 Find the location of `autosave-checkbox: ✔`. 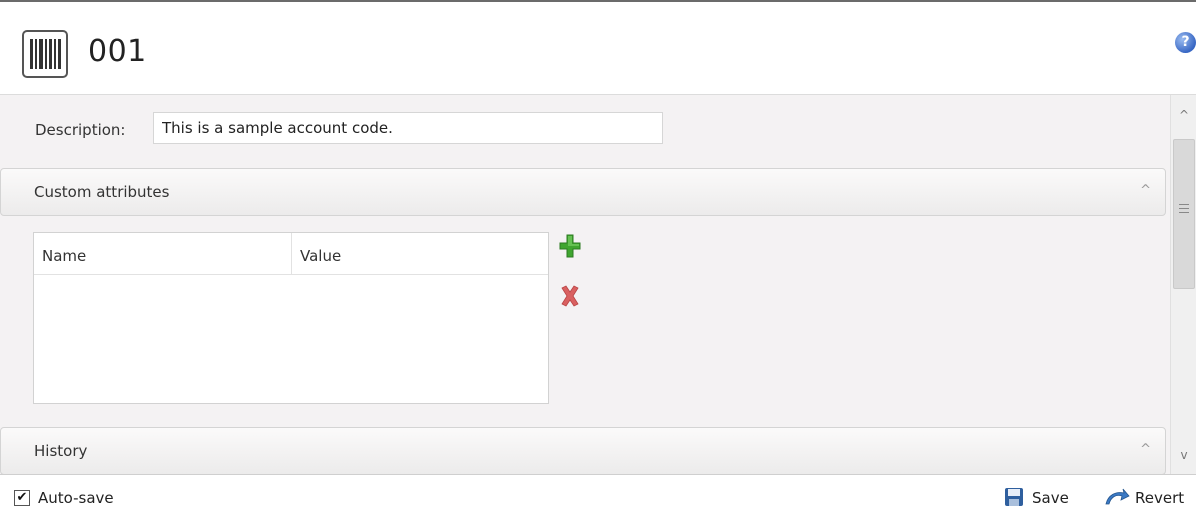

autosave-checkbox: ✔ is located at coordinates (22, 498).